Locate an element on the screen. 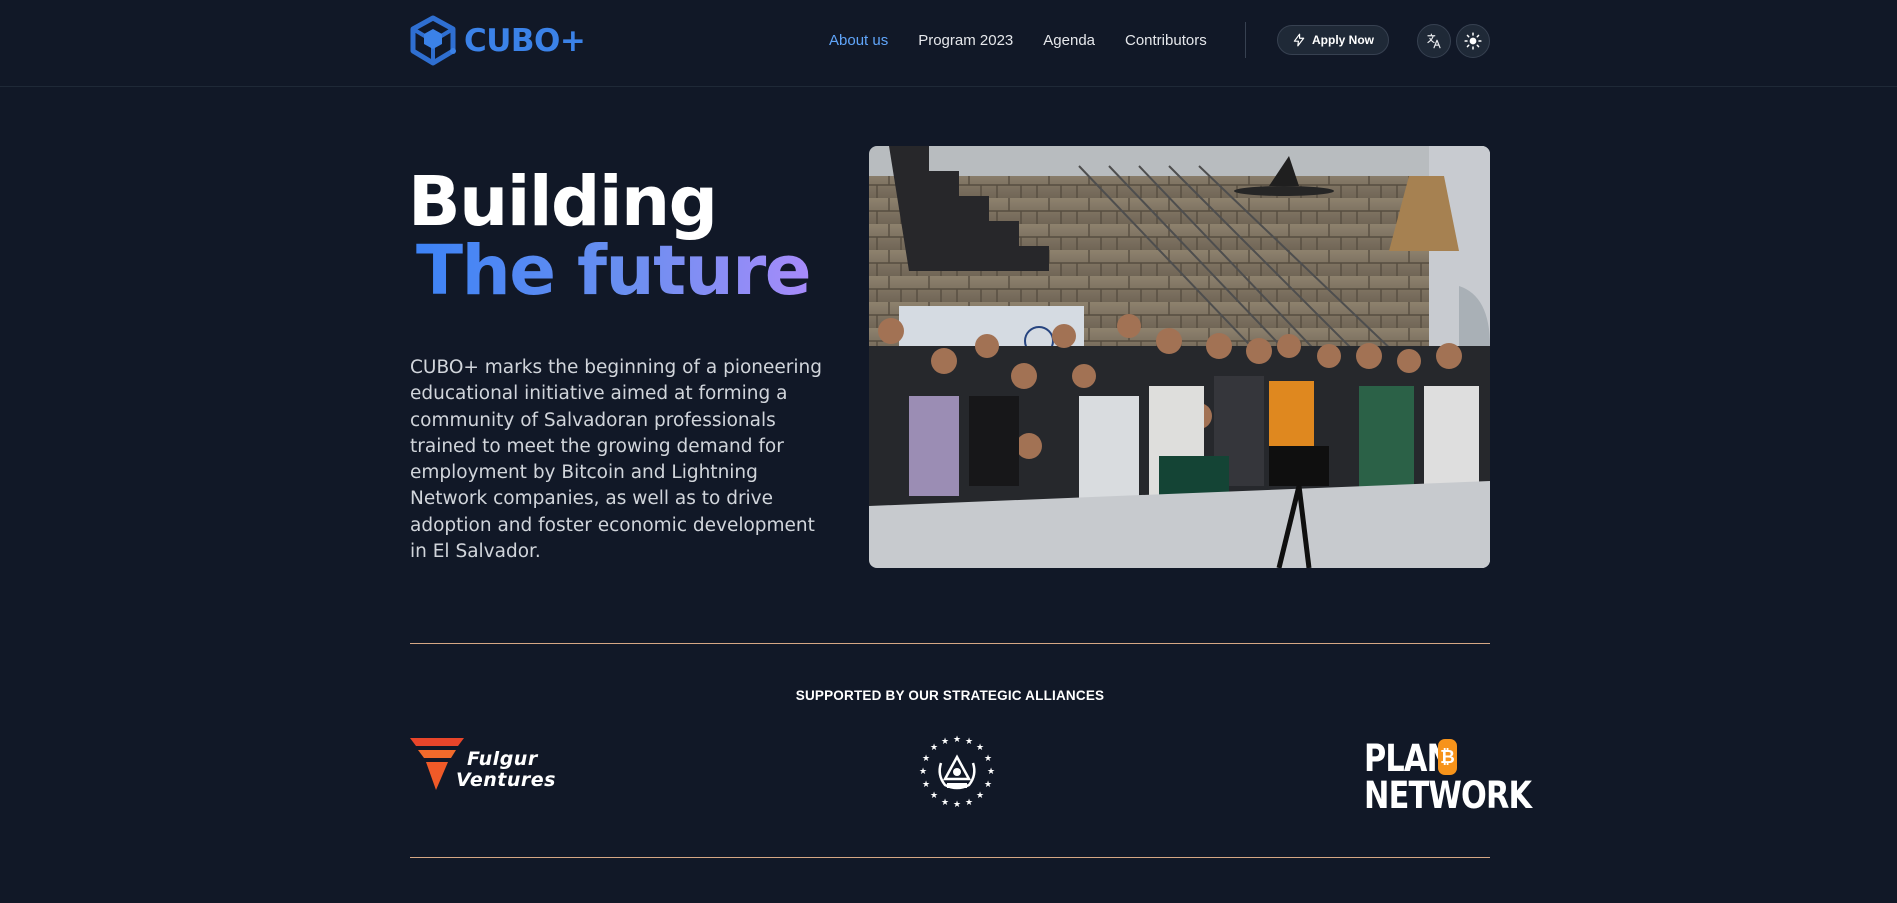  hero-title: Building The future is located at coordinates (610, 234).